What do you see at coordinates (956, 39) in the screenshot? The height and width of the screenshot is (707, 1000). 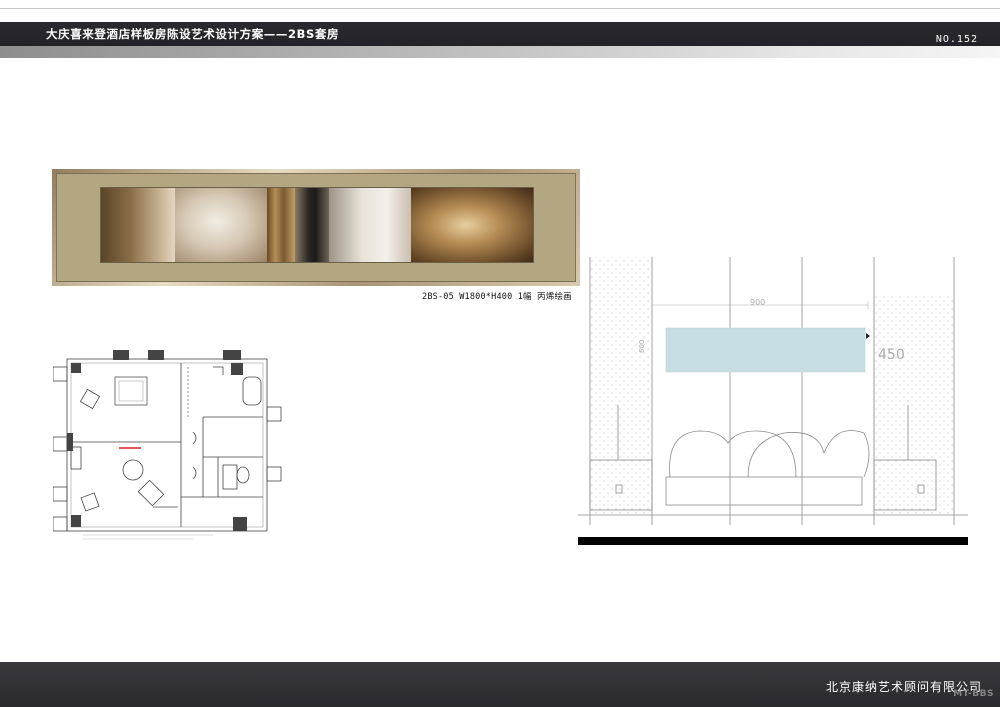 I see `page-number: NO.152` at bounding box center [956, 39].